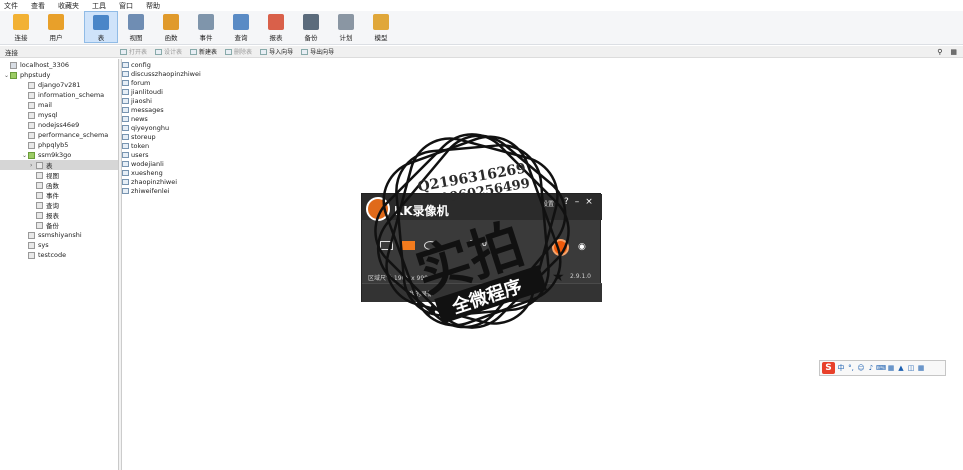 The width and height of the screenshot is (963, 470). What do you see at coordinates (143, 136) in the screenshot?
I see `table-name: storeup` at bounding box center [143, 136].